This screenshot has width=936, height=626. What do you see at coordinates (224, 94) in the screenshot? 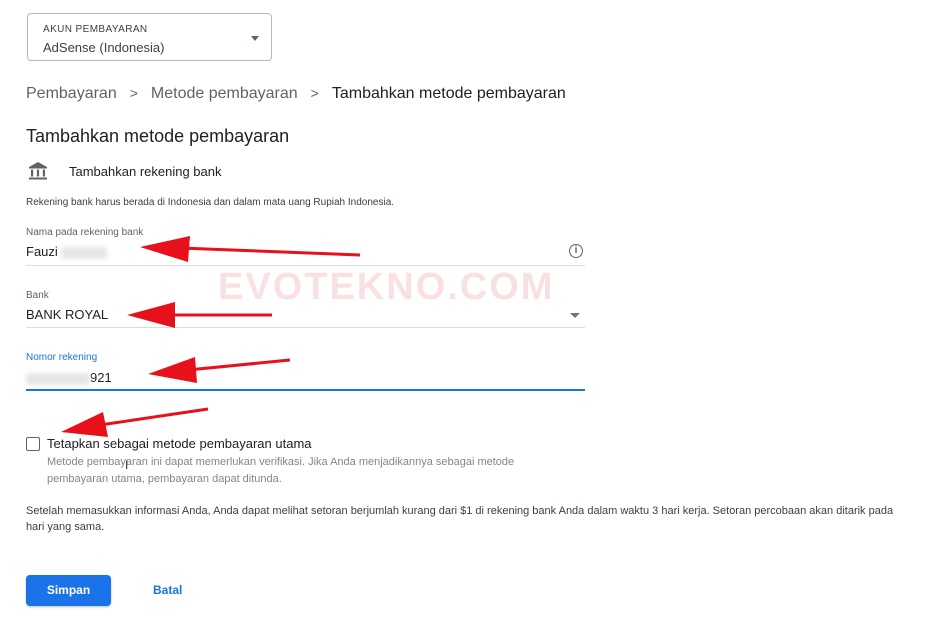
I see `breadcrumb-item-payment-methods: Metode pembayaran` at bounding box center [224, 94].